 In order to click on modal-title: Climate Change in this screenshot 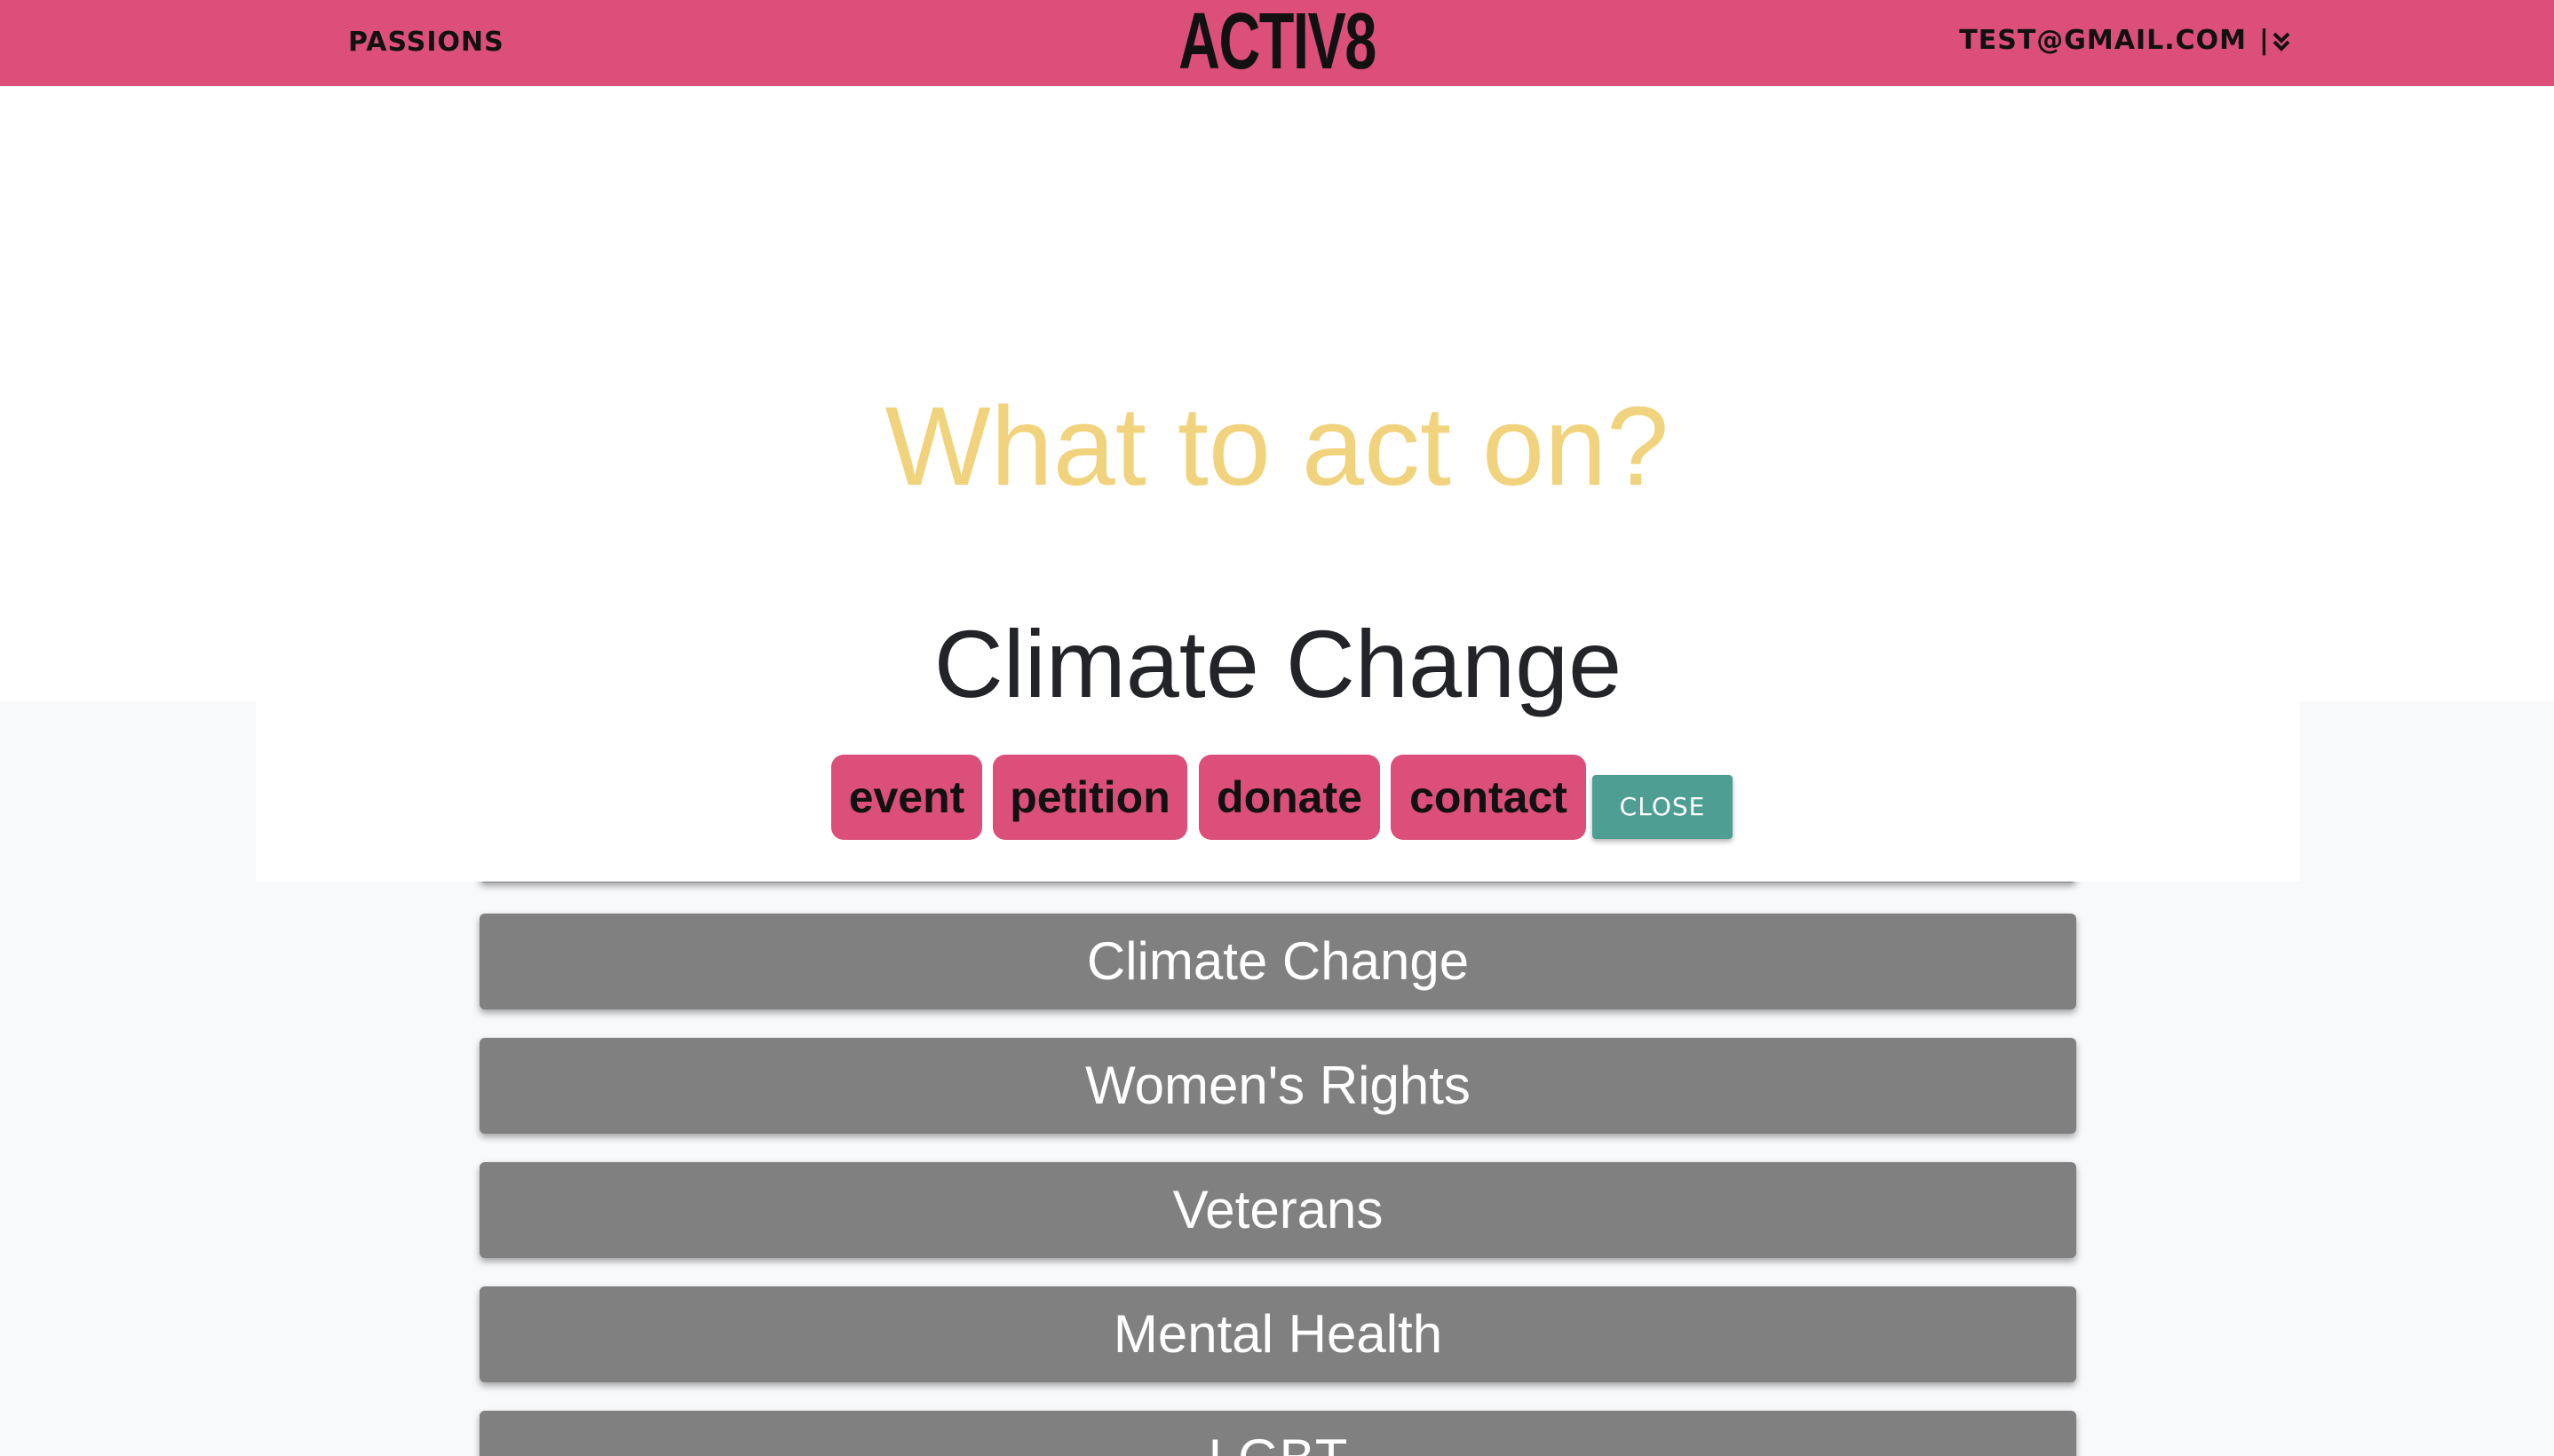, I will do `click(1278, 663)`.